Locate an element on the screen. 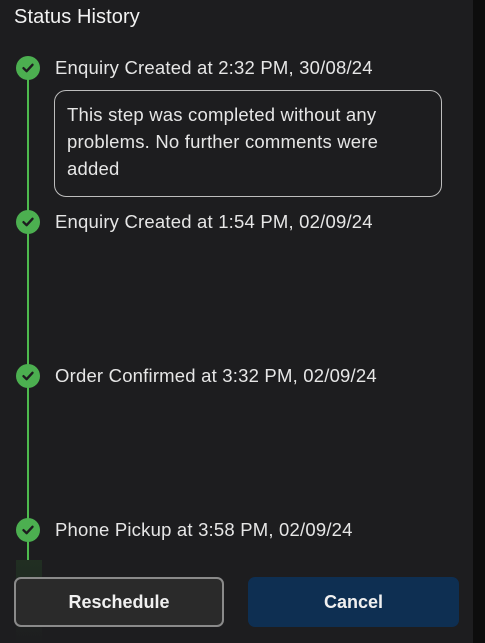 Image resolution: width=485 pixels, height=643 pixels. reschedule-button: Reschedule is located at coordinates (119, 602).